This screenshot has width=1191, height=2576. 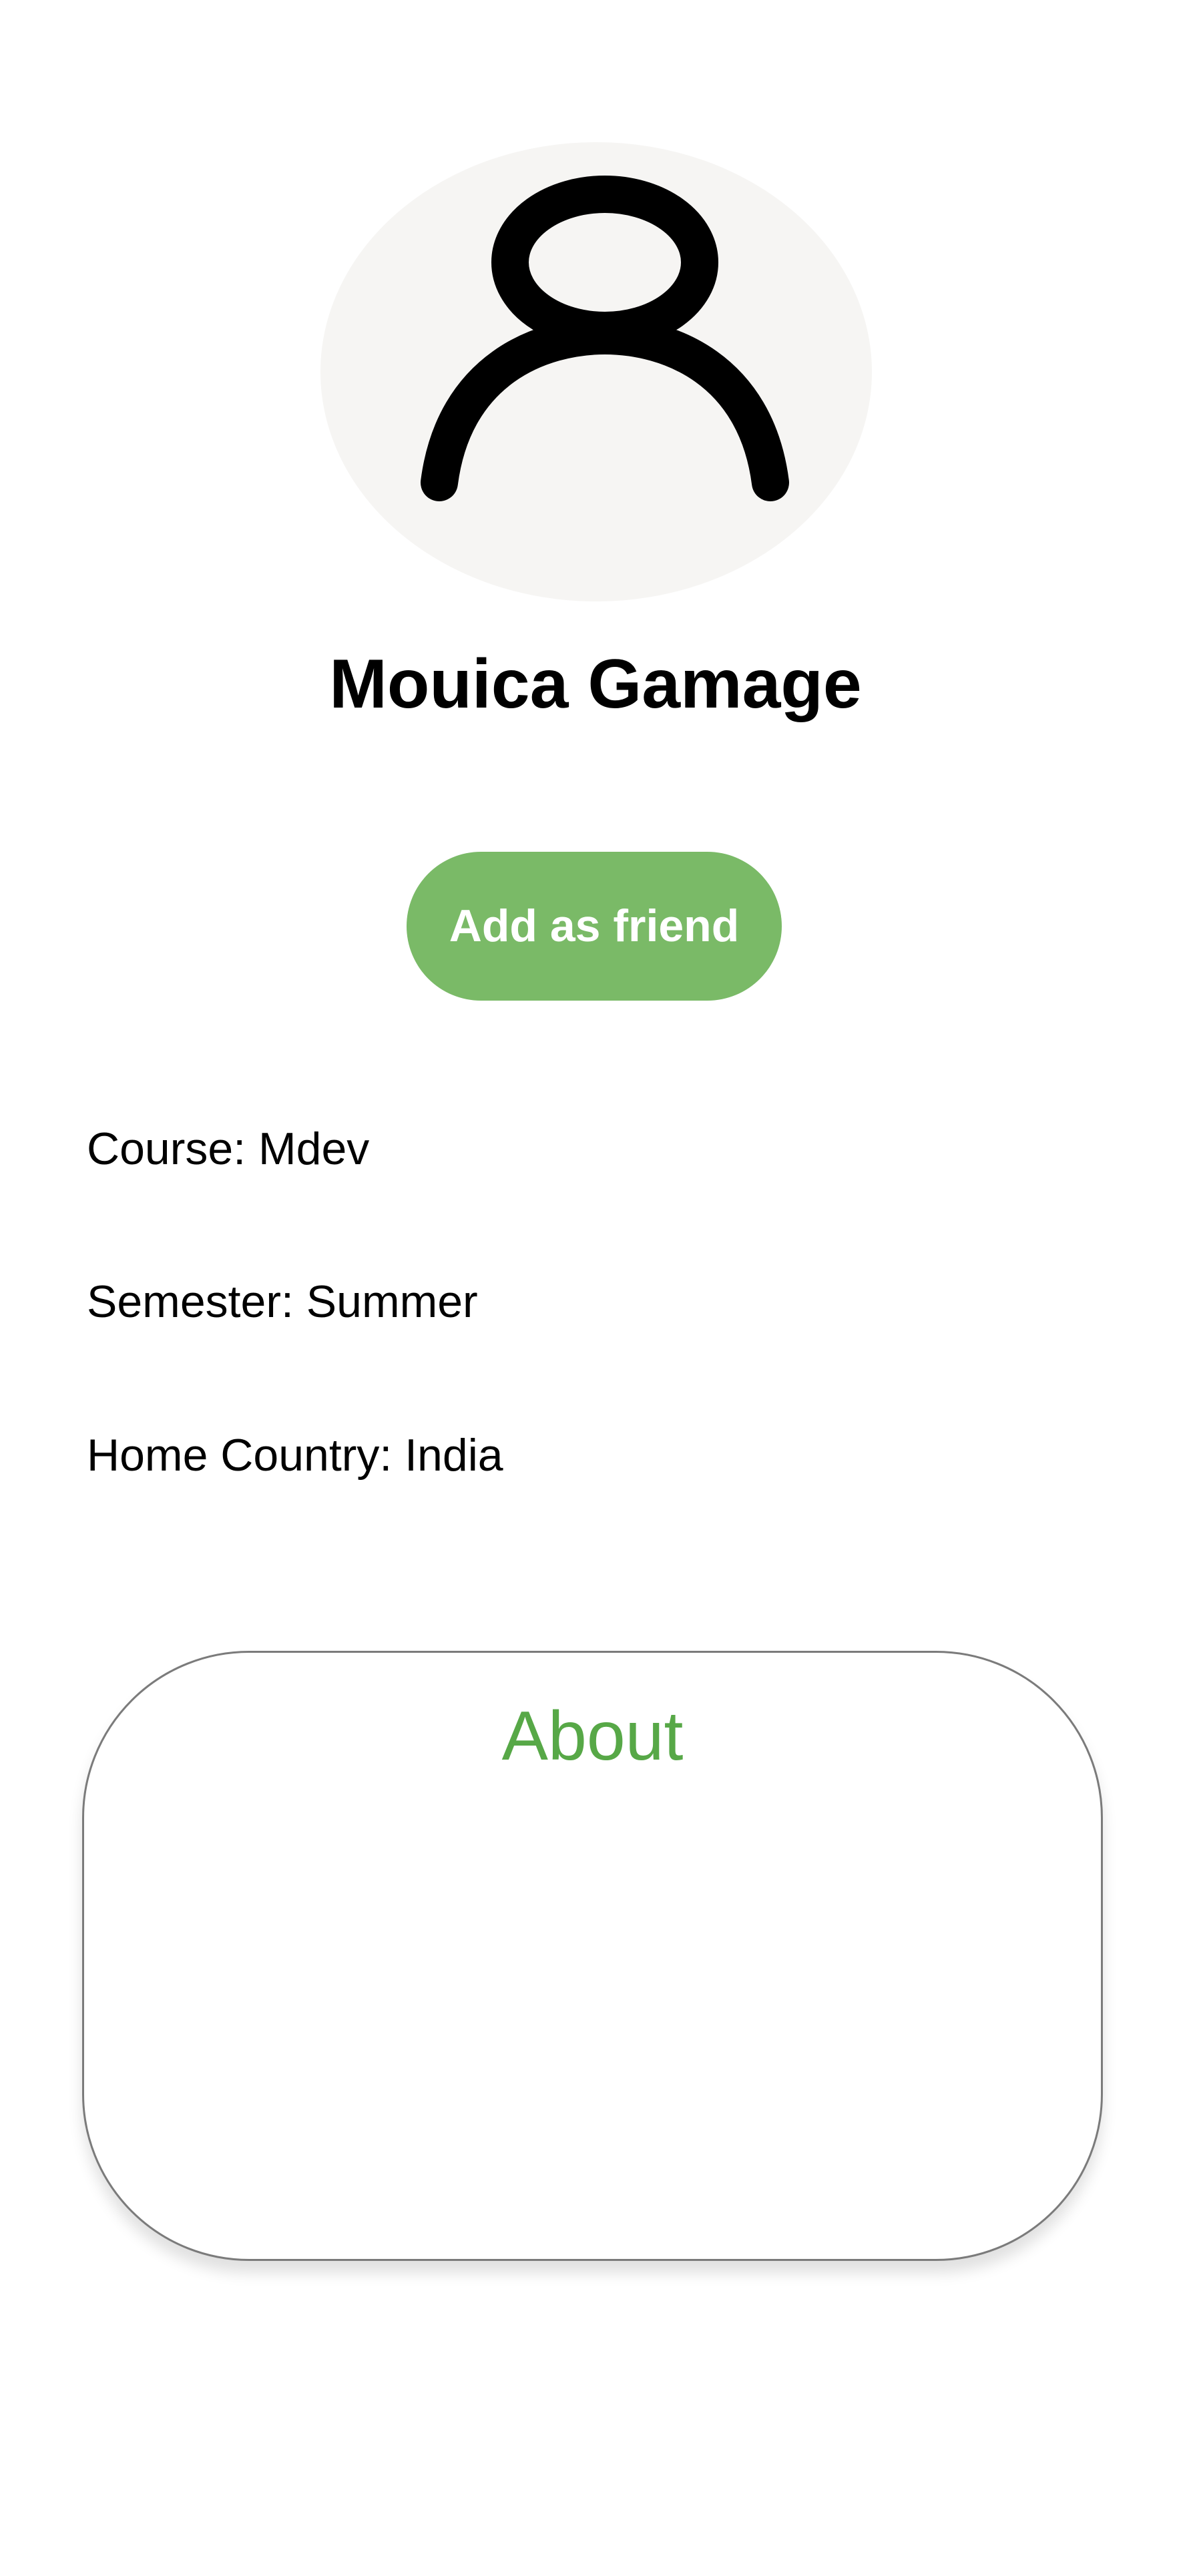 I want to click on about-title: About, so click(x=592, y=1736).